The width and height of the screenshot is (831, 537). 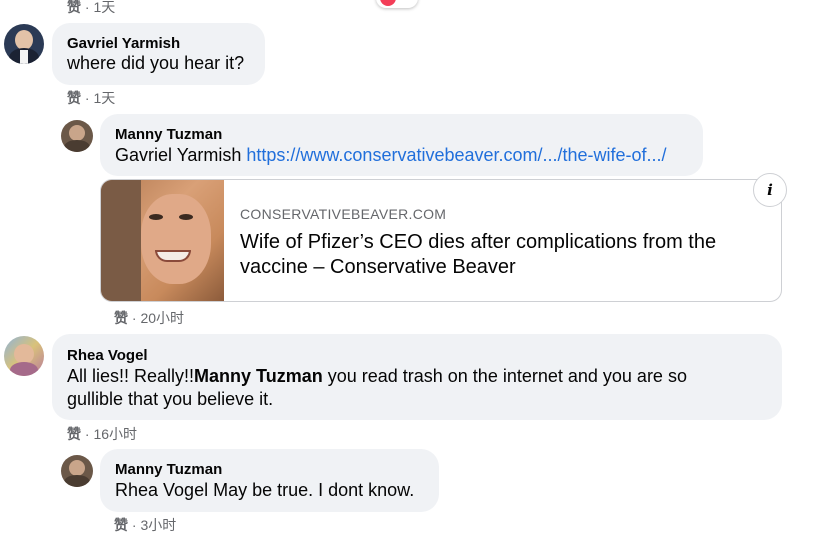 I want to click on timestamp: 20小时, so click(x=162, y=318).